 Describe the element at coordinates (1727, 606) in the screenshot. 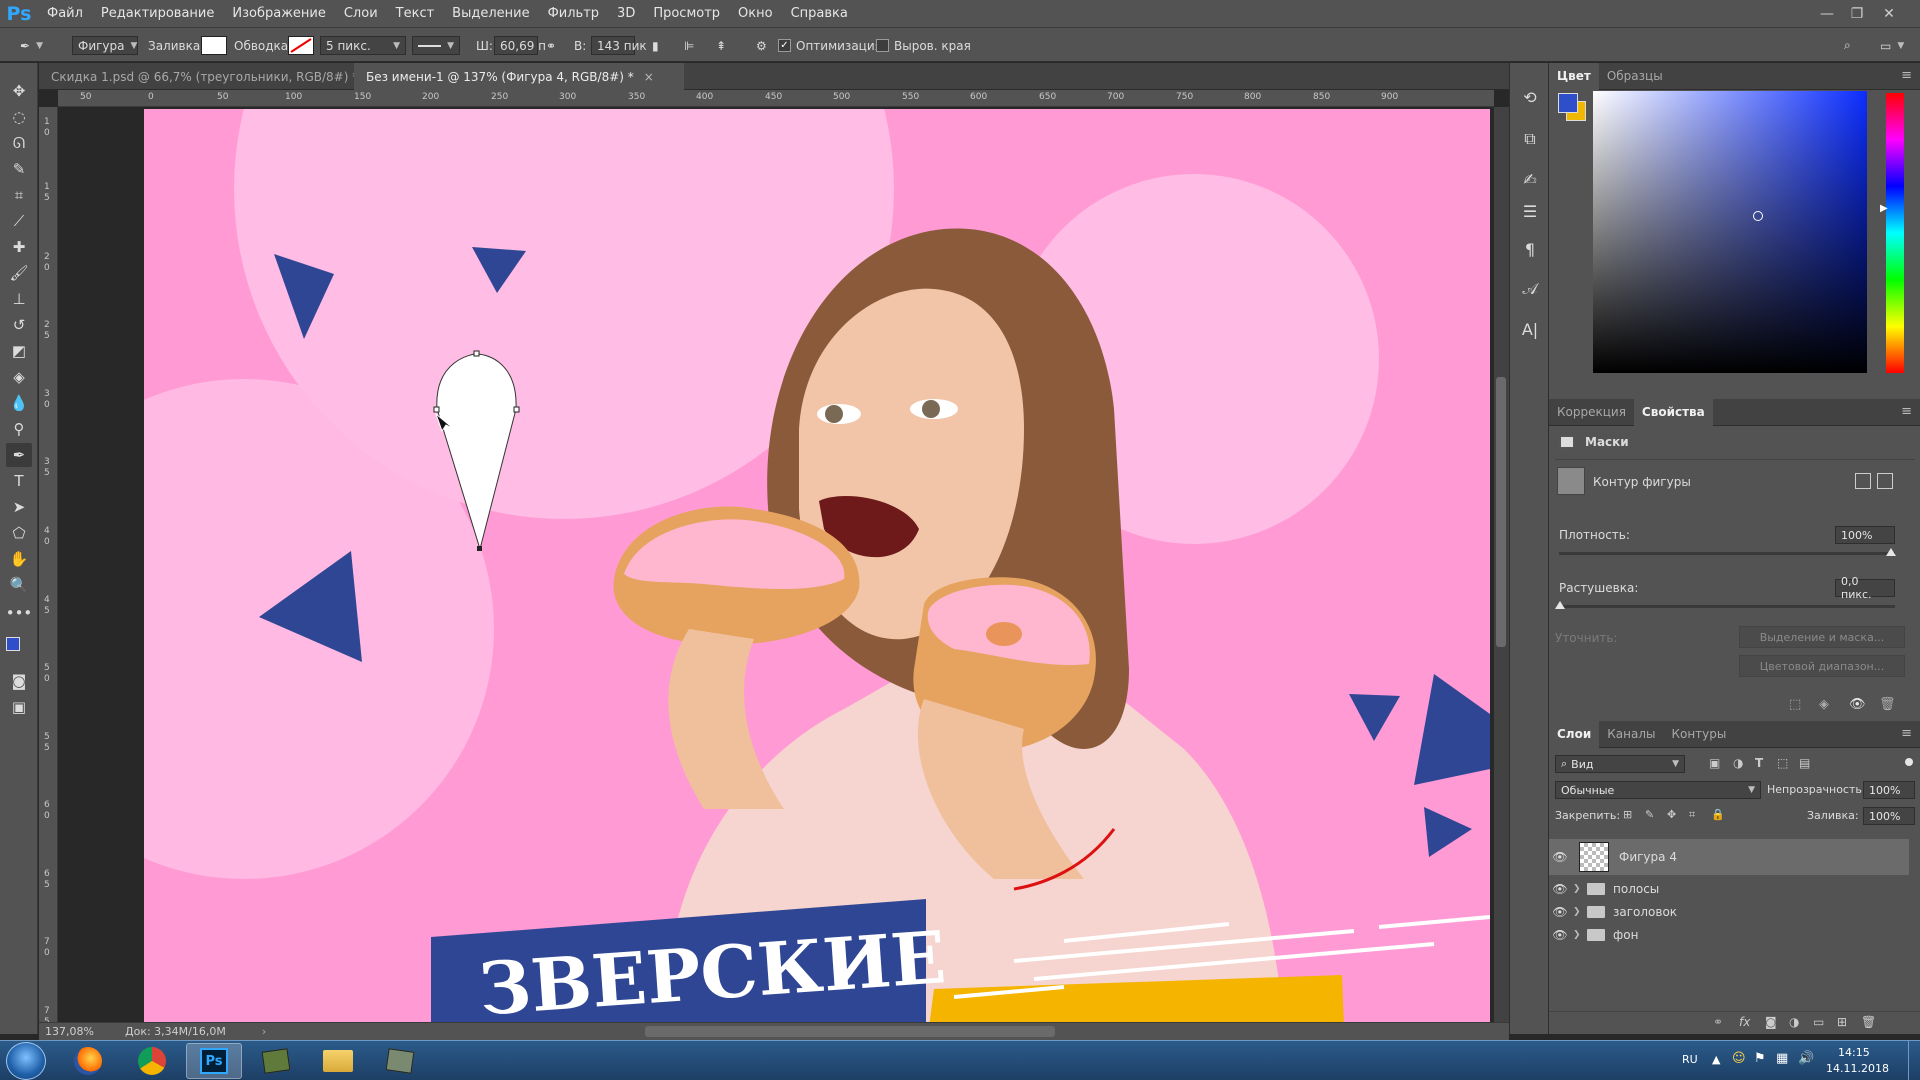

I see `feather-slider` at that location.